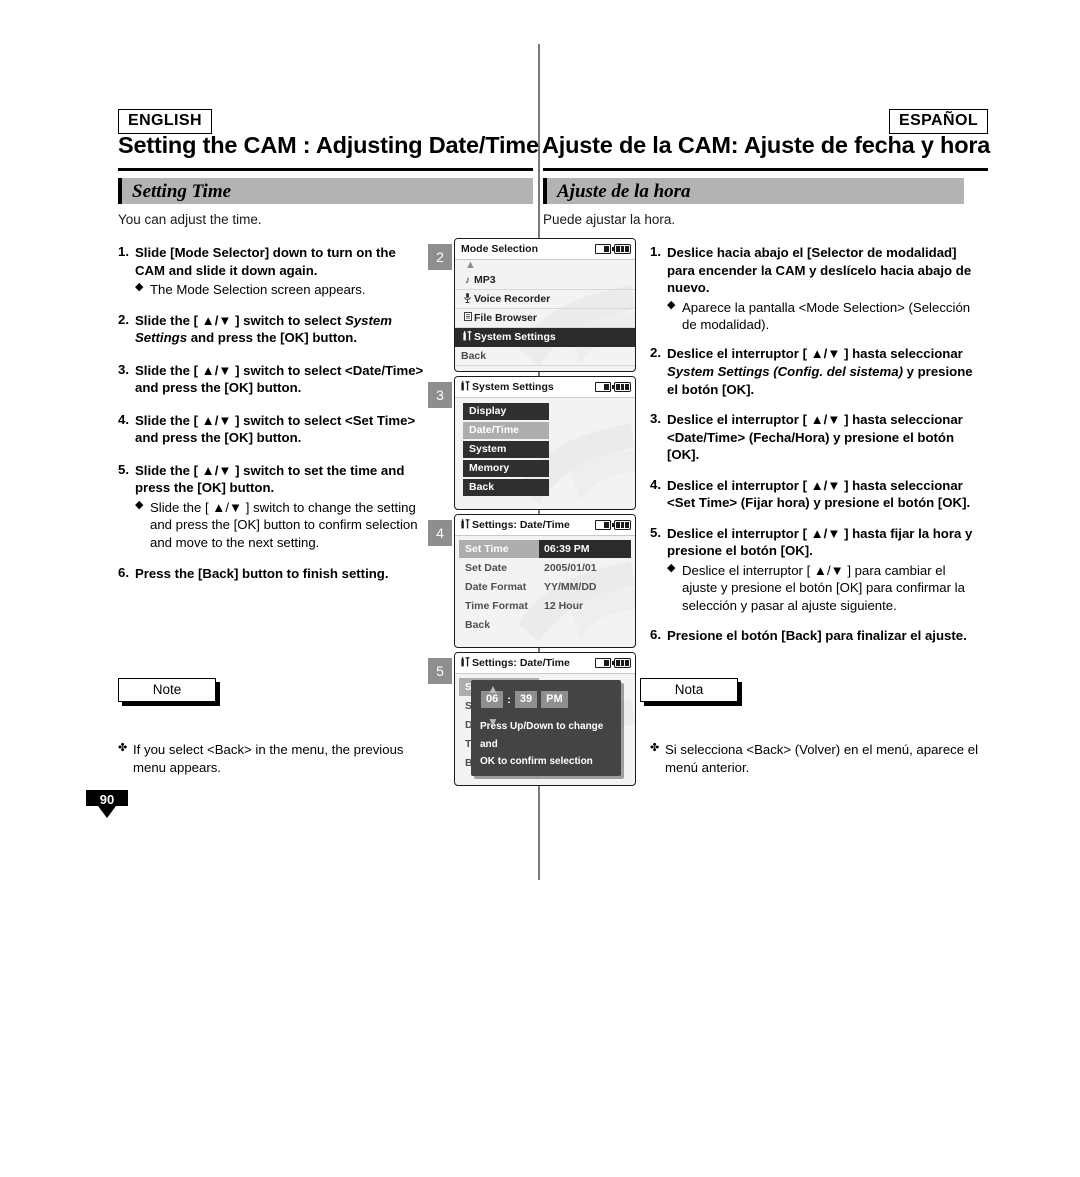  I want to click on setting-row-set-date: Set Date 2005/01/01, so click(545, 568).